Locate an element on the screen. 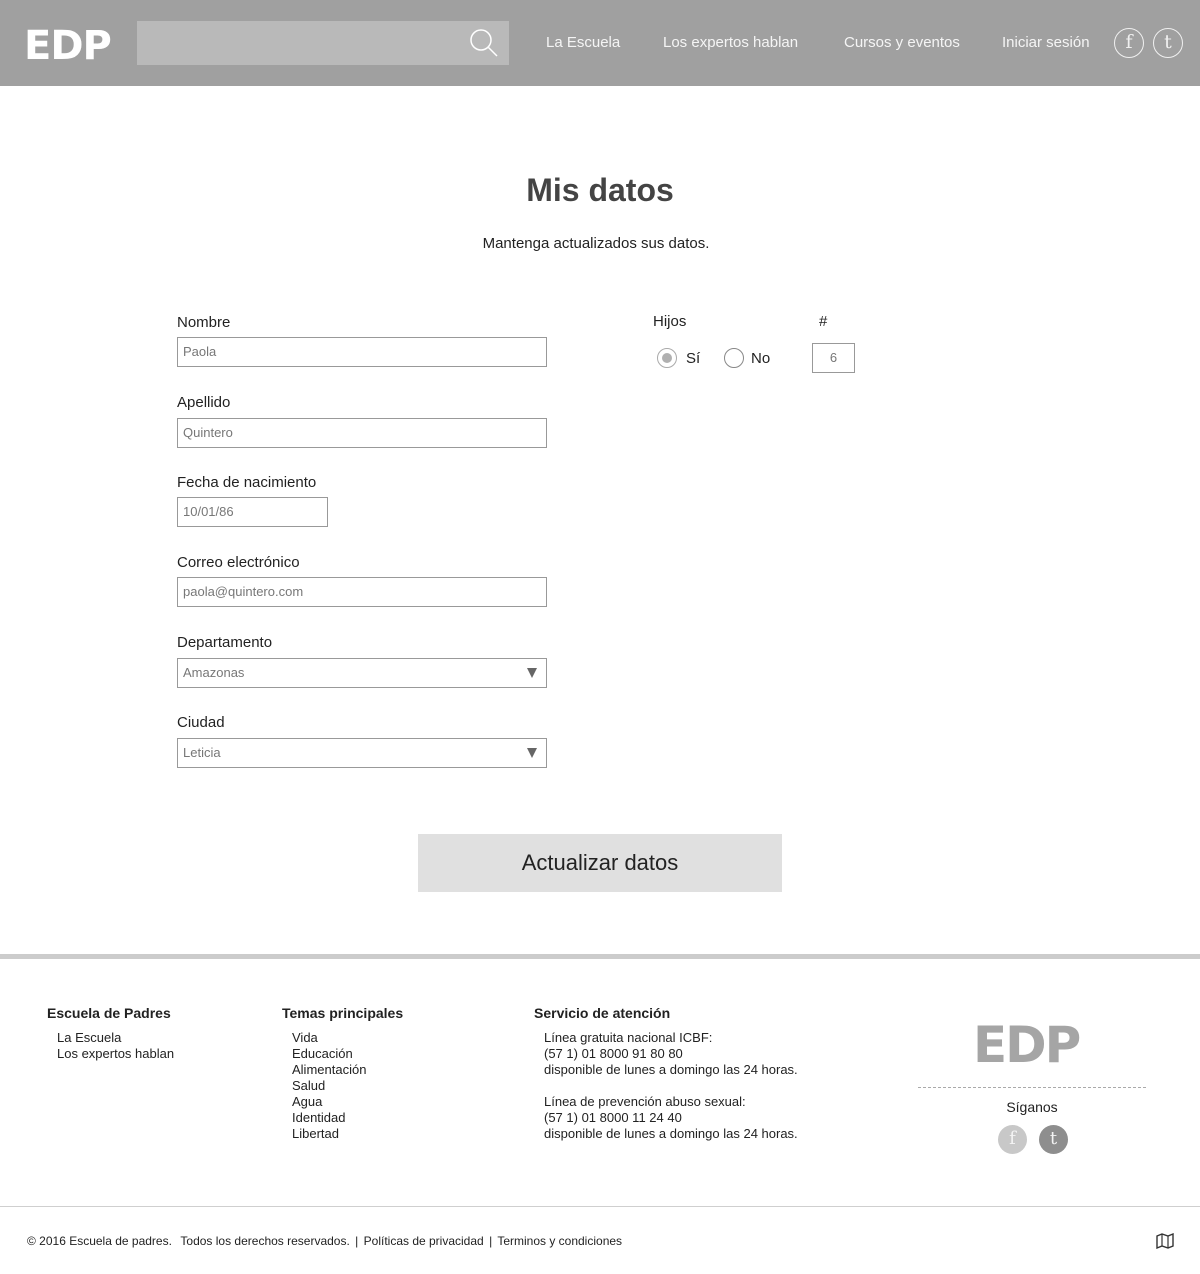 This screenshot has width=1200, height=1274. radio-no is located at coordinates (734, 358).